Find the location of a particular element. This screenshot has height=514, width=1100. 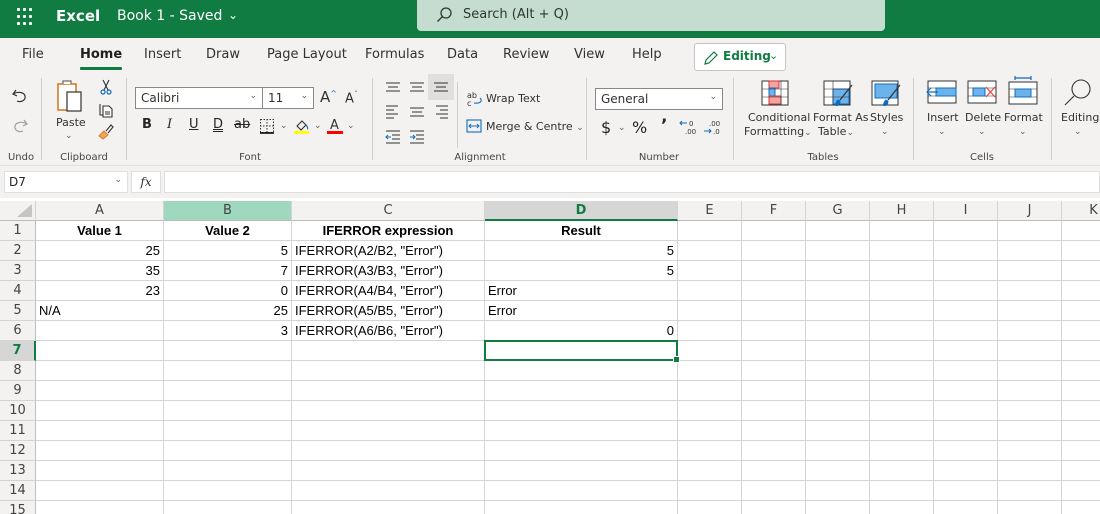

cell-d8 is located at coordinates (581, 371).